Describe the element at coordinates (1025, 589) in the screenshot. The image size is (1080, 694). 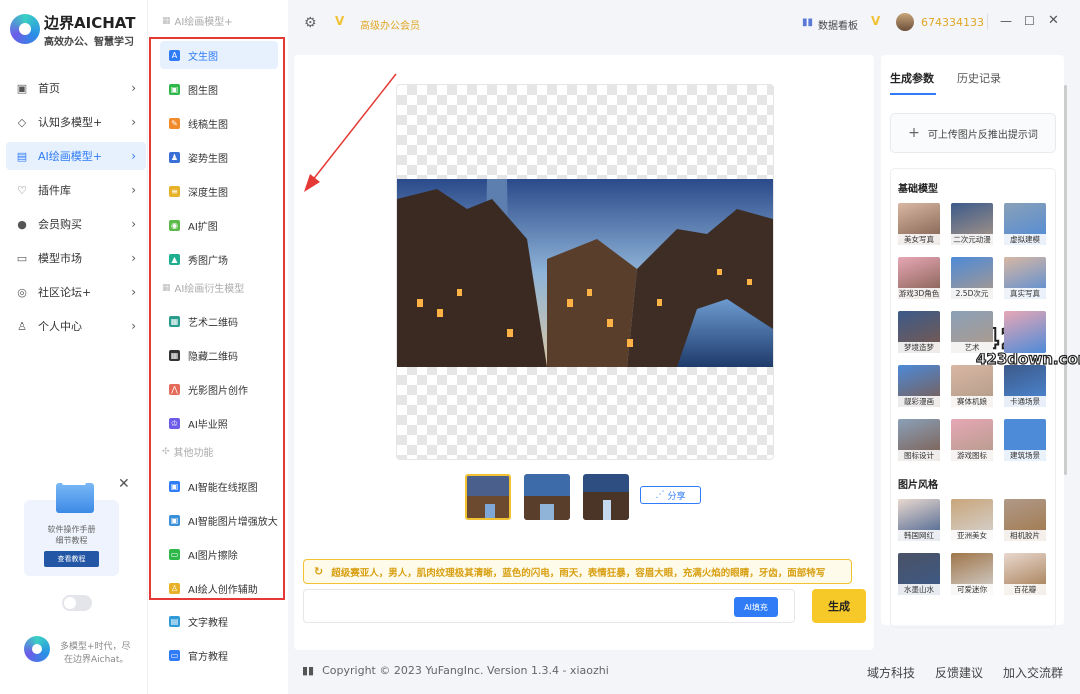
I see `model-card-label: 百花瓣` at that location.